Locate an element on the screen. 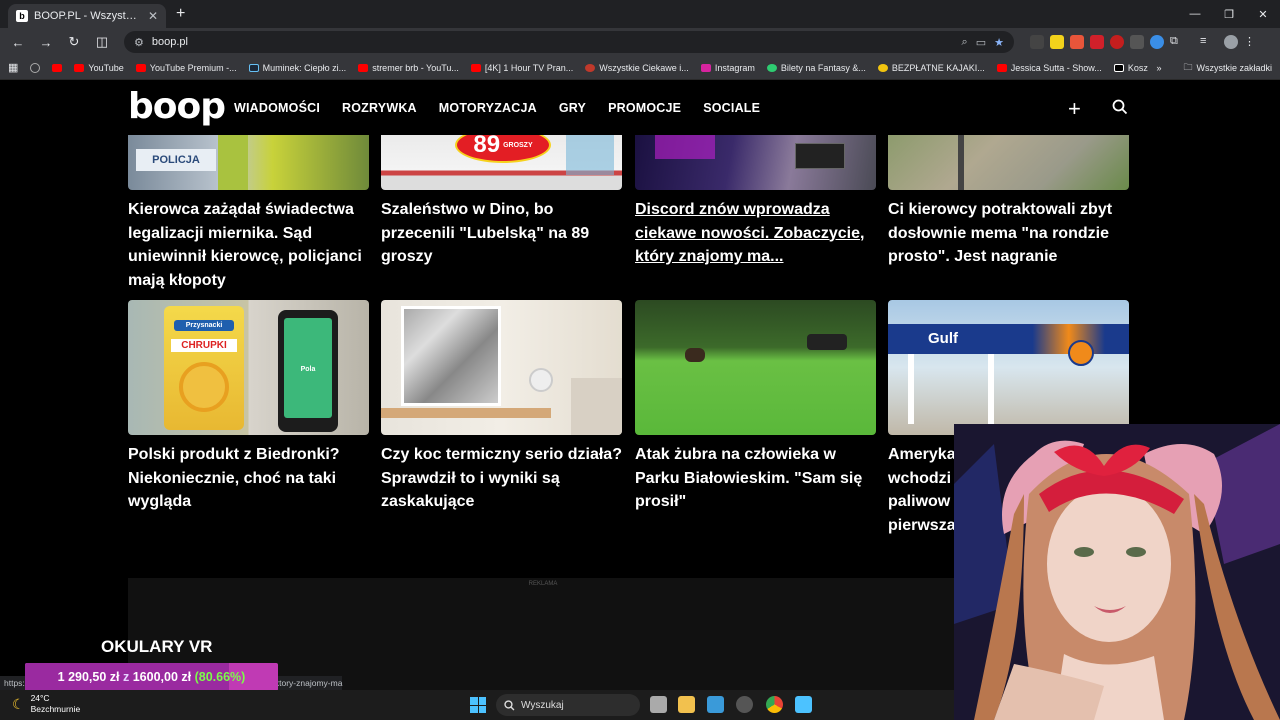 The width and height of the screenshot is (1280, 720). donation-goal-bar: 1 290,50 zł z 1600,00 zł (80.66%) is located at coordinates (151, 677).